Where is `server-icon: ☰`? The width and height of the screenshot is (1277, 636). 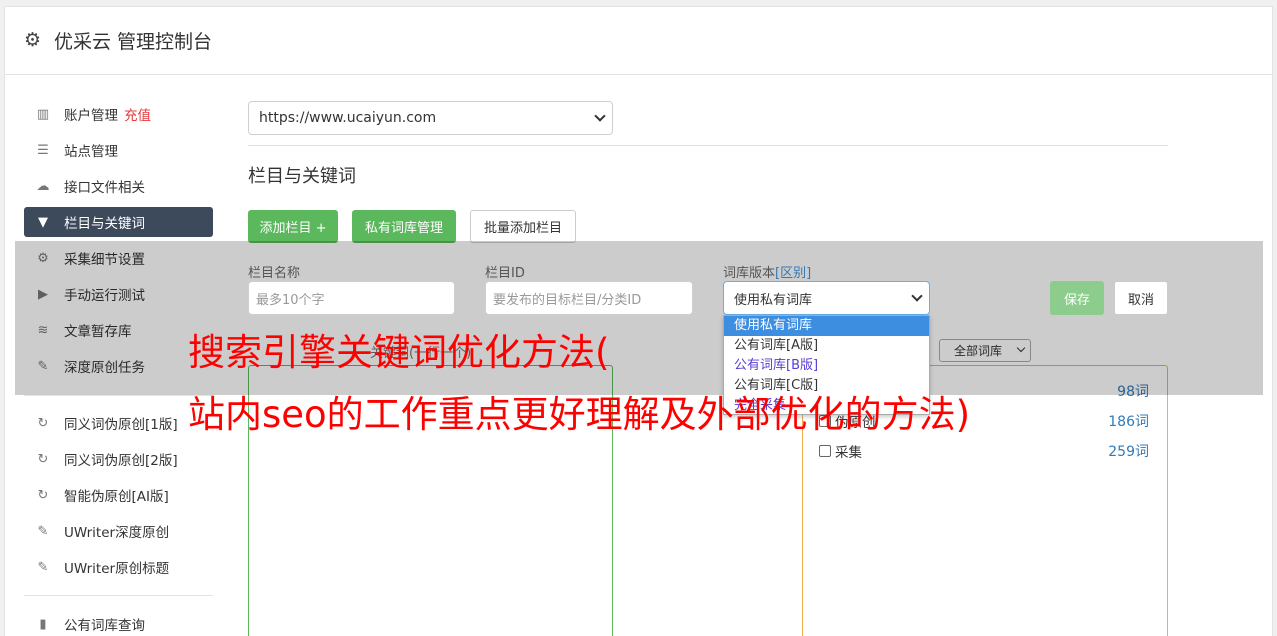
server-icon: ☰ is located at coordinates (43, 150).